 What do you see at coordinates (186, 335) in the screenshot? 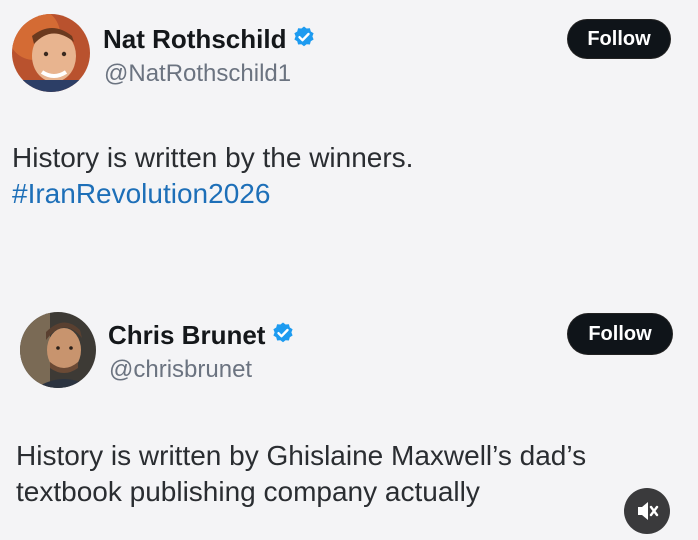
I see `display-name: Chris Brunet` at bounding box center [186, 335].